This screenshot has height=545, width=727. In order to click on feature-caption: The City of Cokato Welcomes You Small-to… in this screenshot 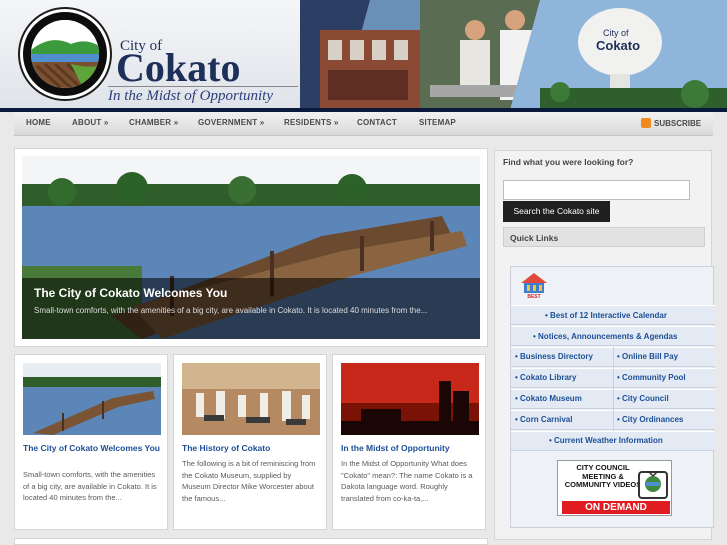, I will do `click(251, 308)`.